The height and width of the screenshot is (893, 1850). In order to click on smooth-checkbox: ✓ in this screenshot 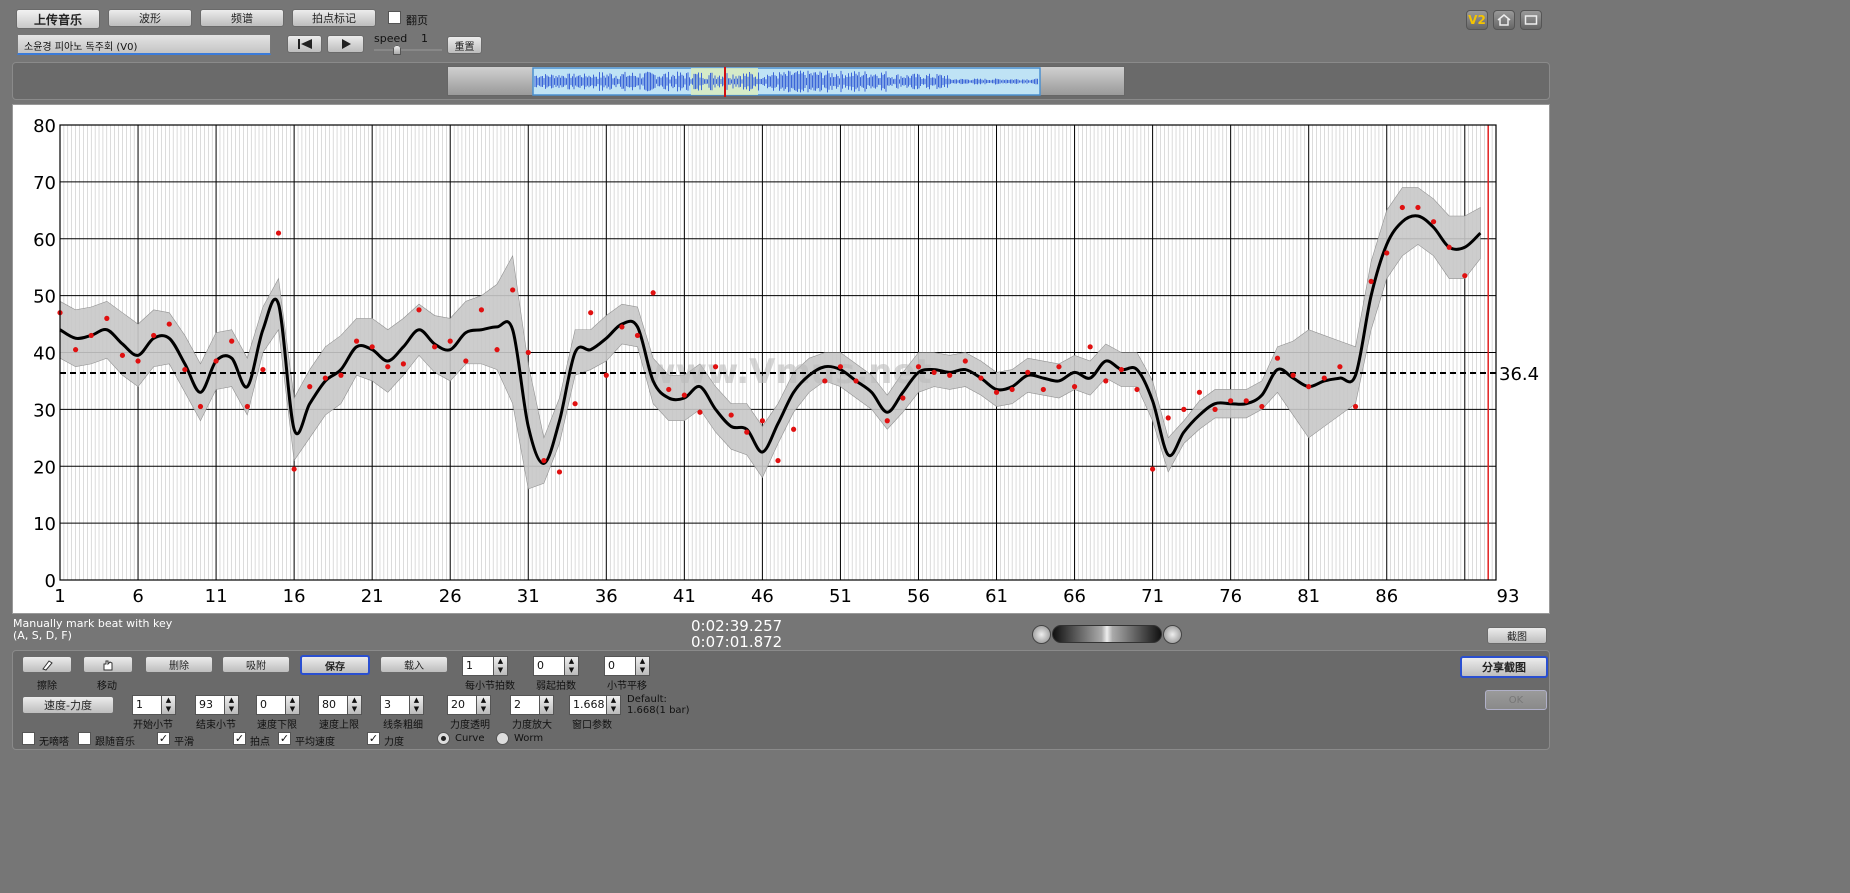, I will do `click(163, 738)`.